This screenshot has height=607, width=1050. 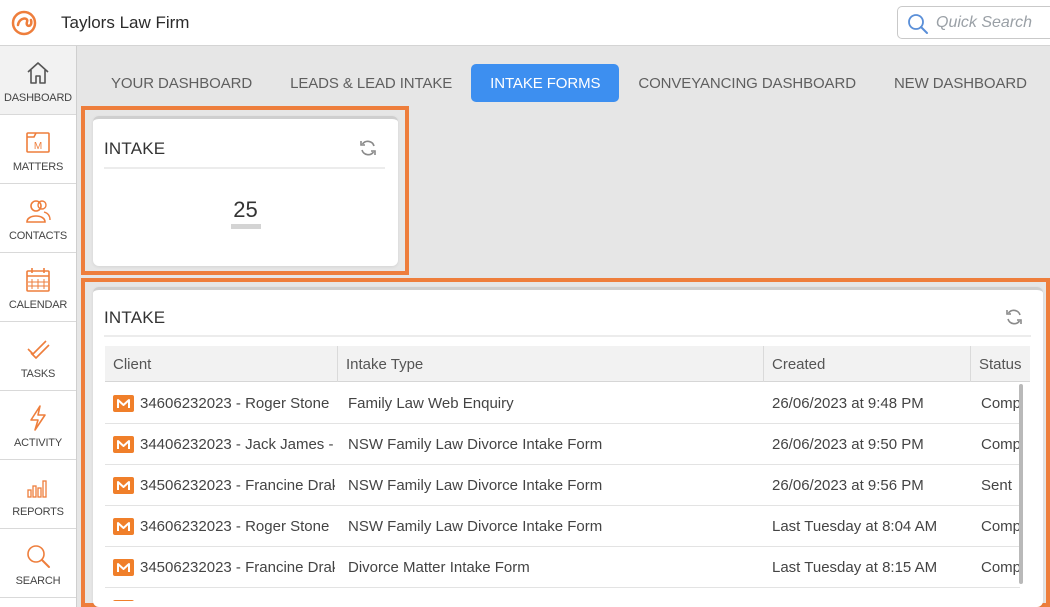 I want to click on search-input, so click(x=992, y=23).